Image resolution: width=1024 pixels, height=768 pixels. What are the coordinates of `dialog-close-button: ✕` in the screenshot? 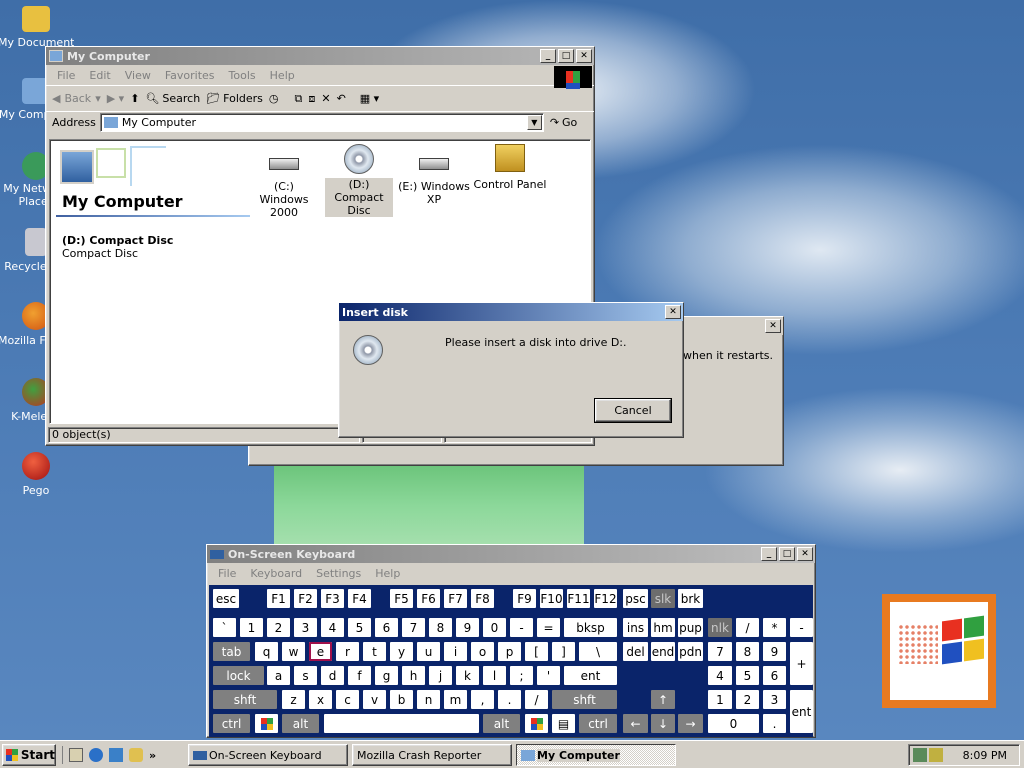 It's located at (673, 312).